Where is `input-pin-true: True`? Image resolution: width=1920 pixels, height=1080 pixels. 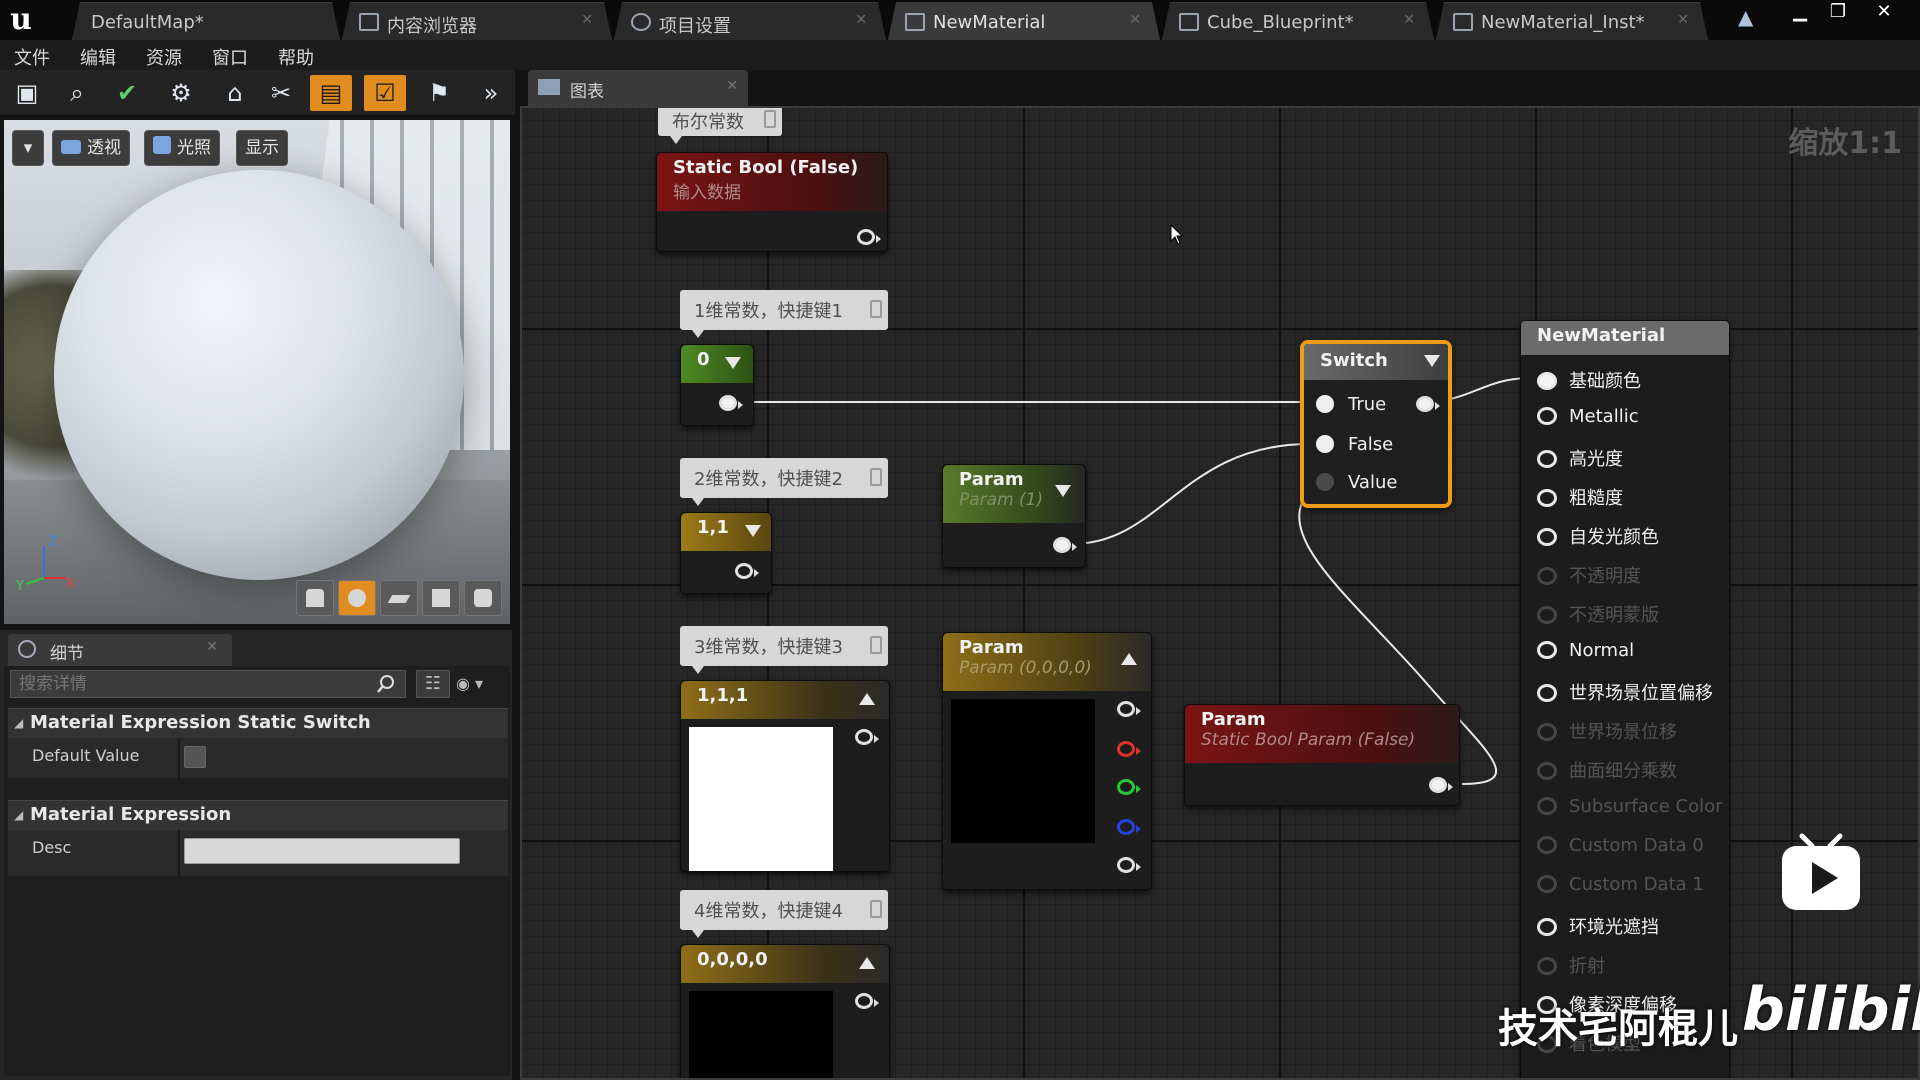
input-pin-true: True is located at coordinates (1351, 404).